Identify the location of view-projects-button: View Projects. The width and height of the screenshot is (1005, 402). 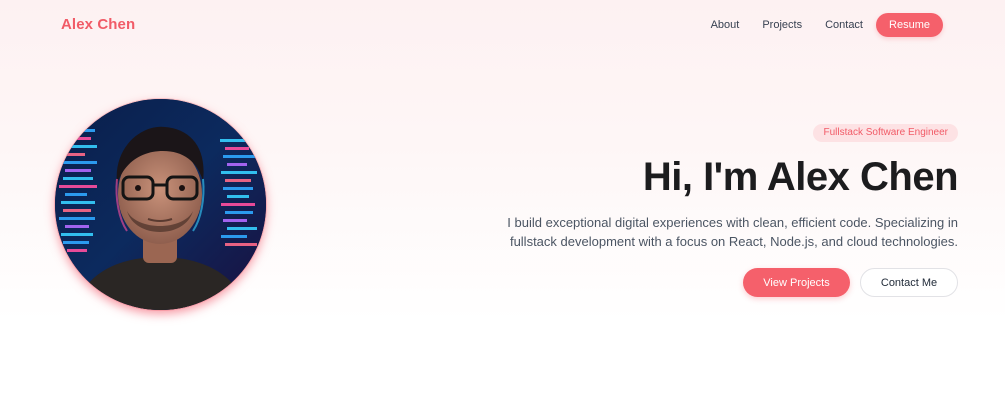
(796, 282).